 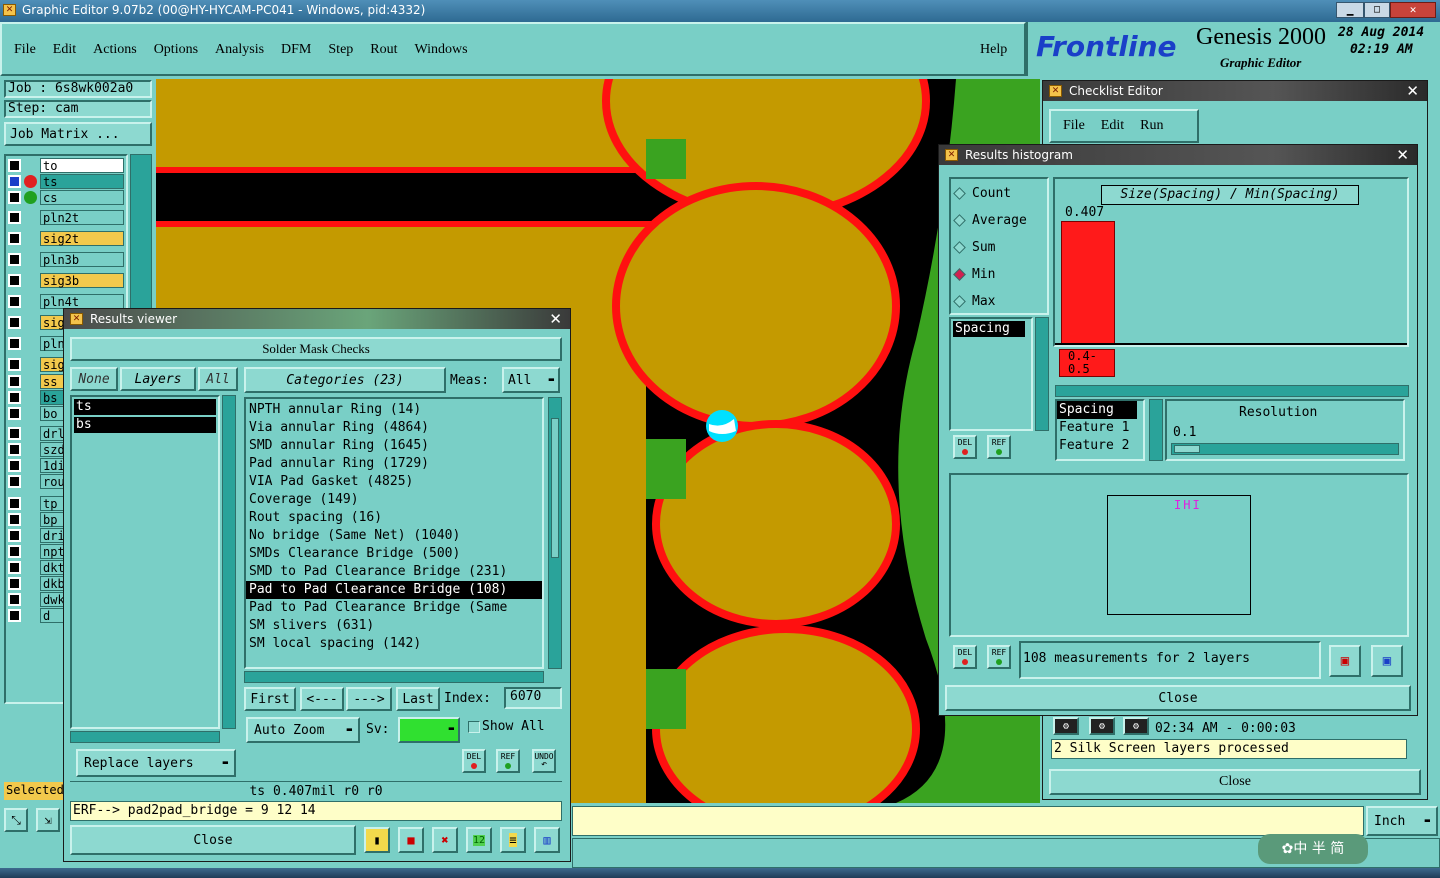 I want to click on category-item: SMD annular Ring (1645), so click(x=394, y=446).